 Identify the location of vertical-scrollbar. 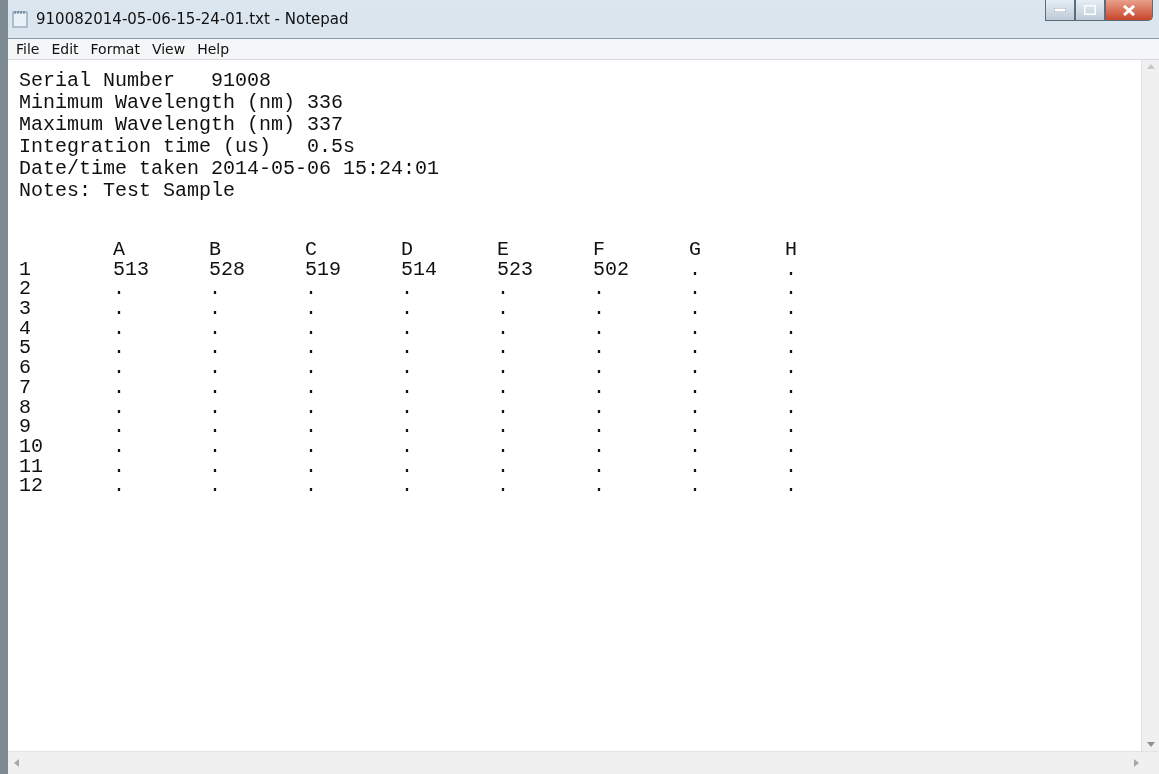
(1150, 405).